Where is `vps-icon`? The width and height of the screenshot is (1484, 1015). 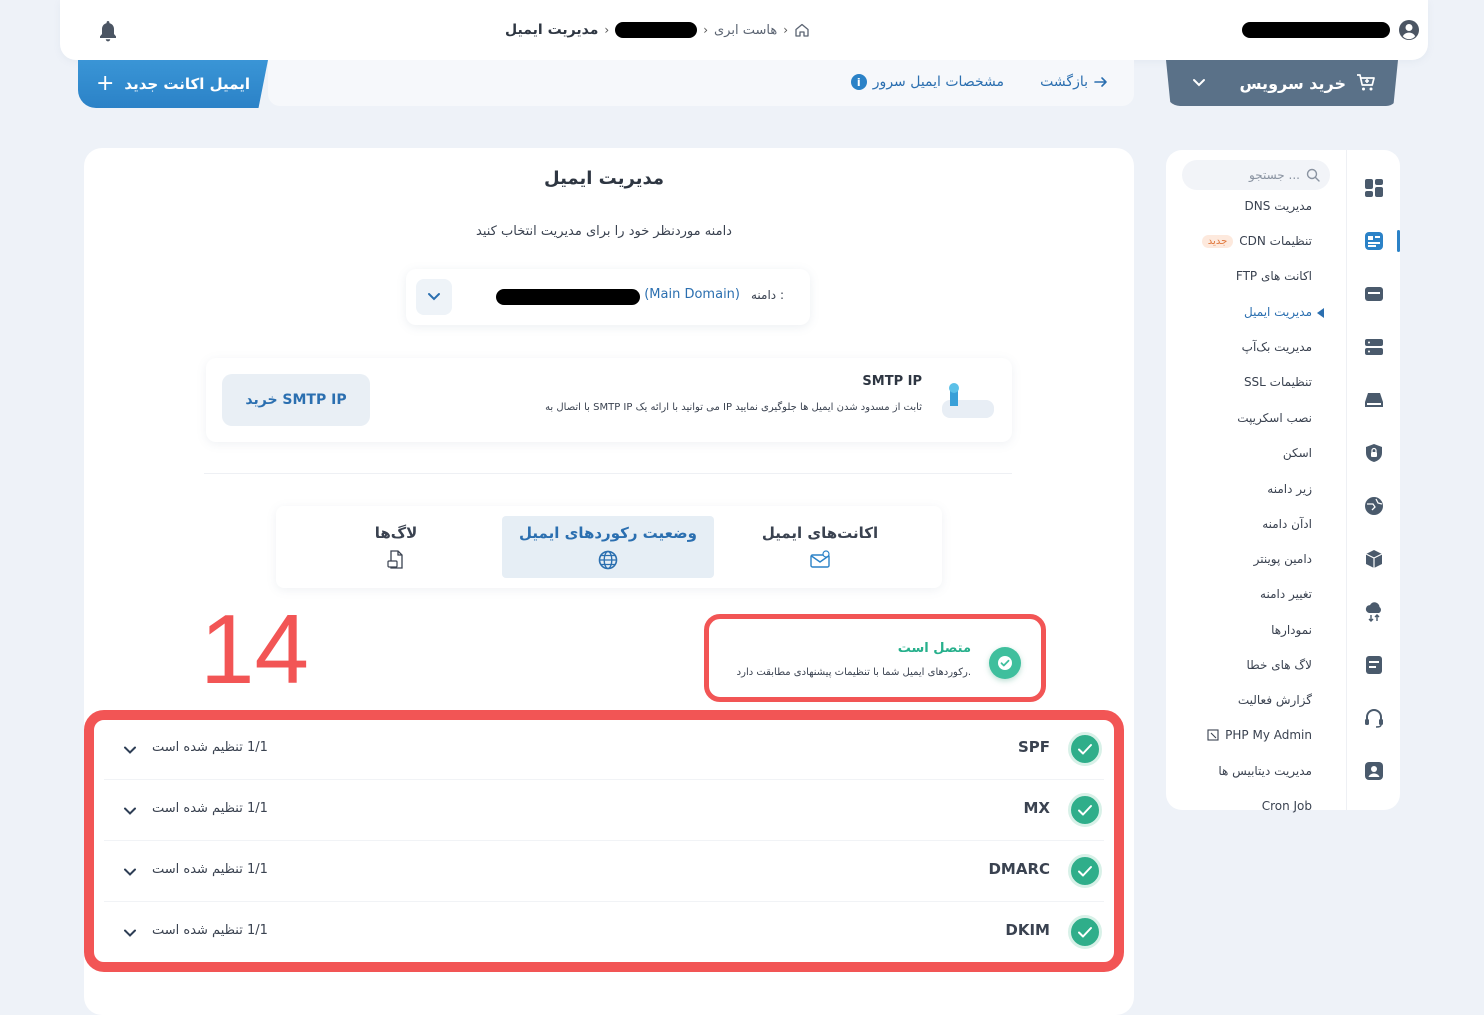 vps-icon is located at coordinates (1374, 347).